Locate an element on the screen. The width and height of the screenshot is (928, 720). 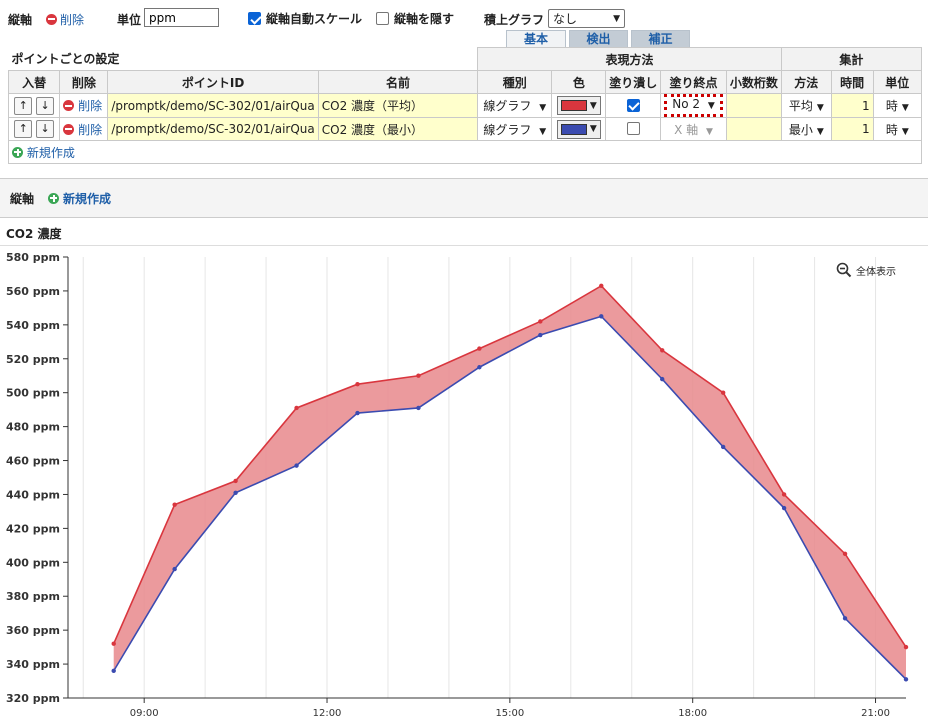
fill-end-select: No 2 ▼ is located at coordinates (693, 105).